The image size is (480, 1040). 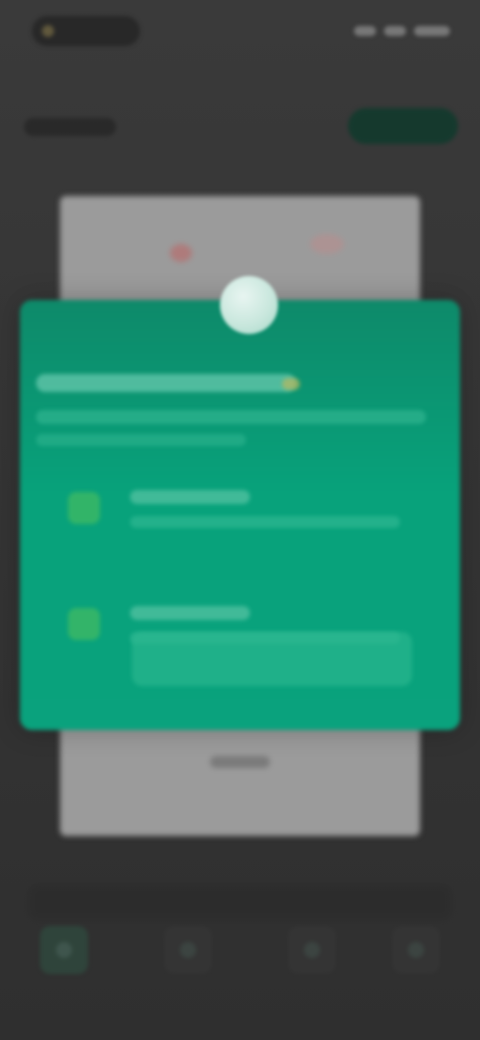 I want to click on menu-icon, so click(x=416, y=950).